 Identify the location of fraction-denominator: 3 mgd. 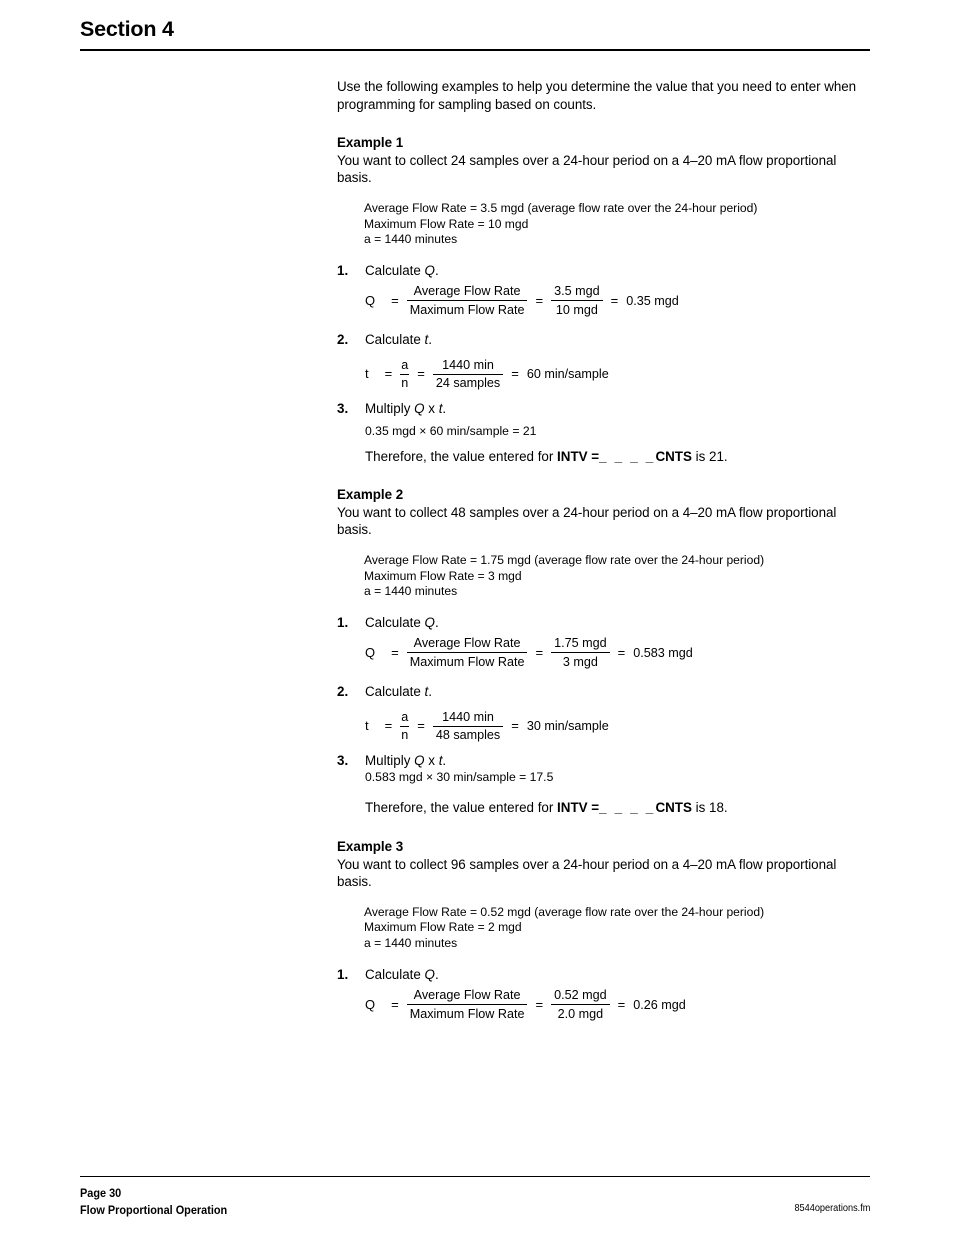
(580, 661).